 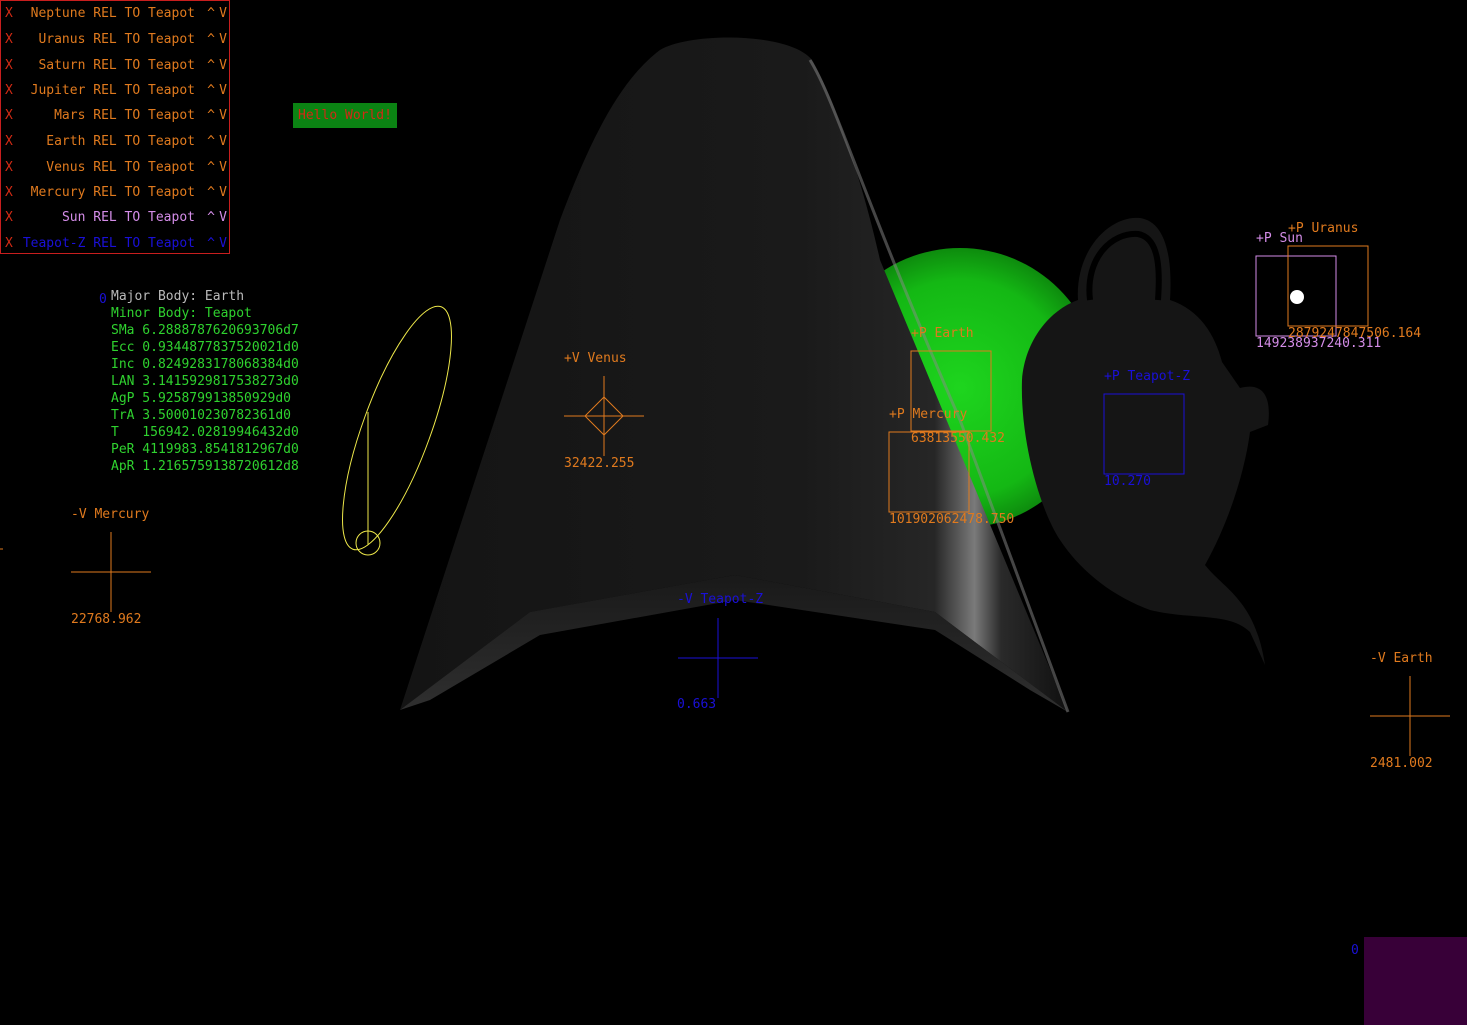 I want to click on hello-world-button: Hello World!, so click(x=345, y=115).